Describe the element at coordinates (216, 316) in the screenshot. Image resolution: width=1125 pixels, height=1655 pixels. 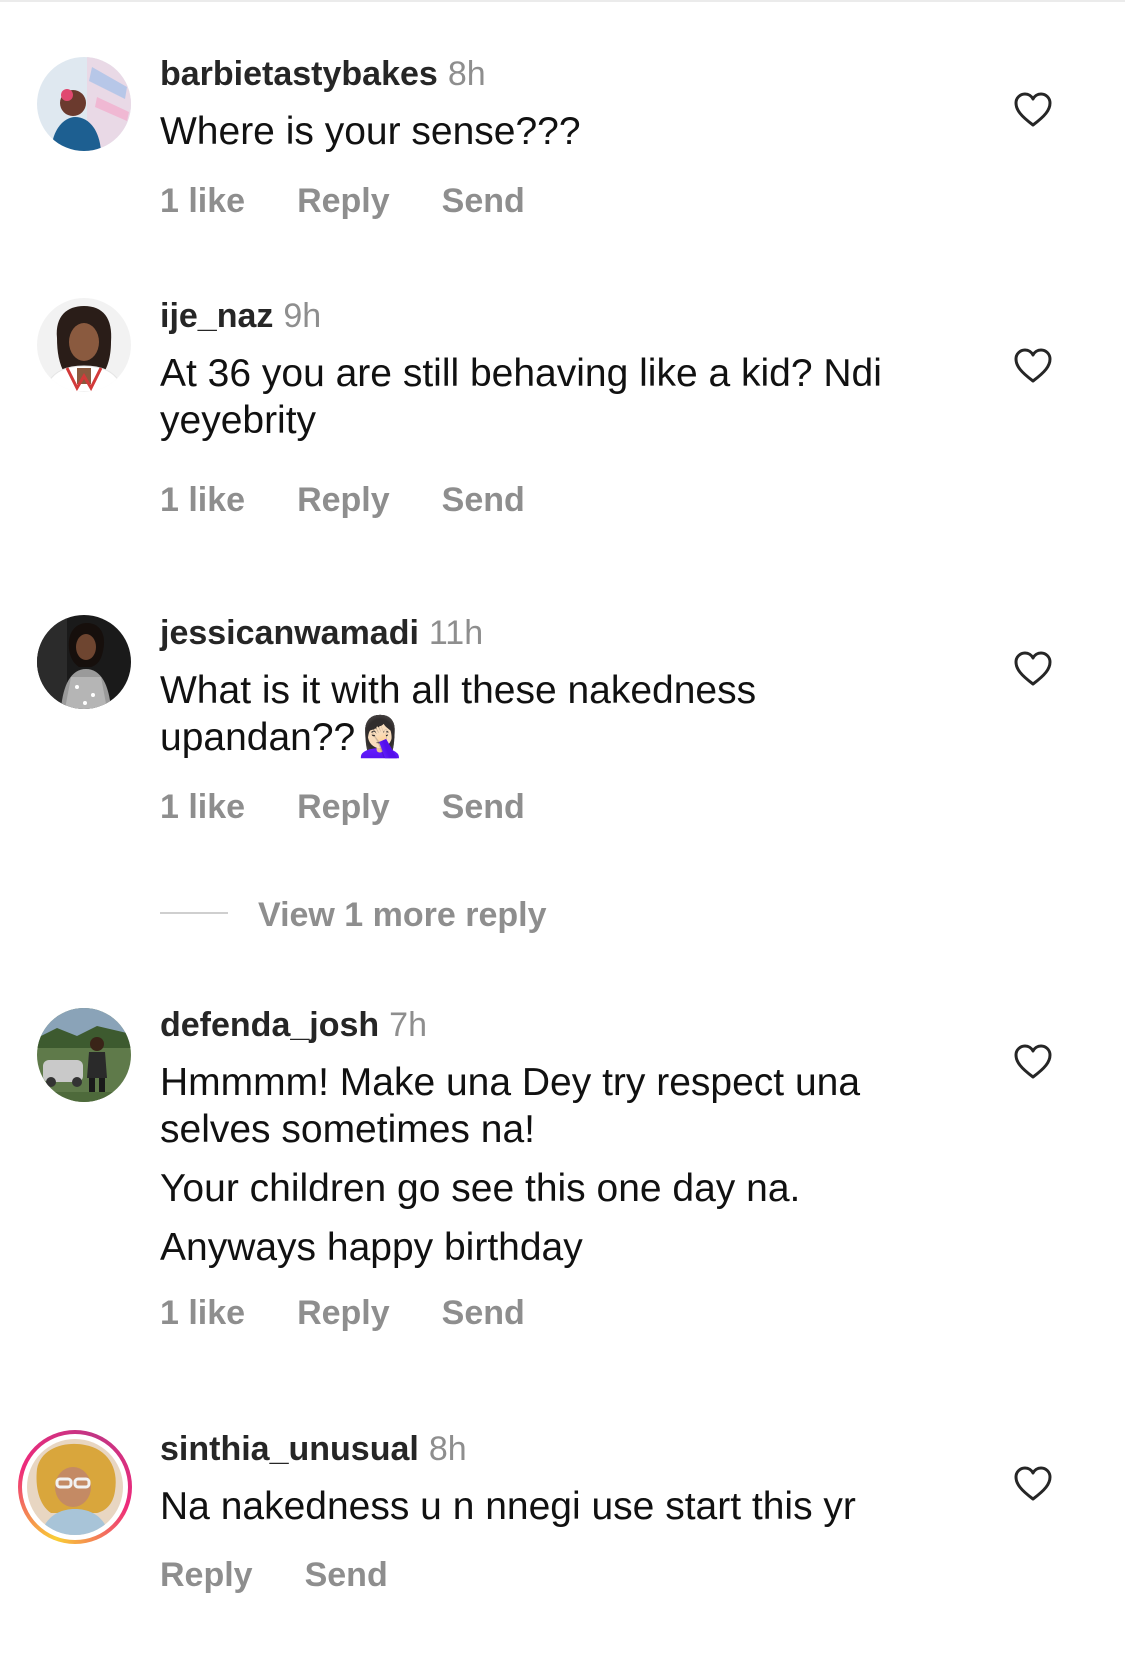
I see `username-link: ije_naz` at that location.